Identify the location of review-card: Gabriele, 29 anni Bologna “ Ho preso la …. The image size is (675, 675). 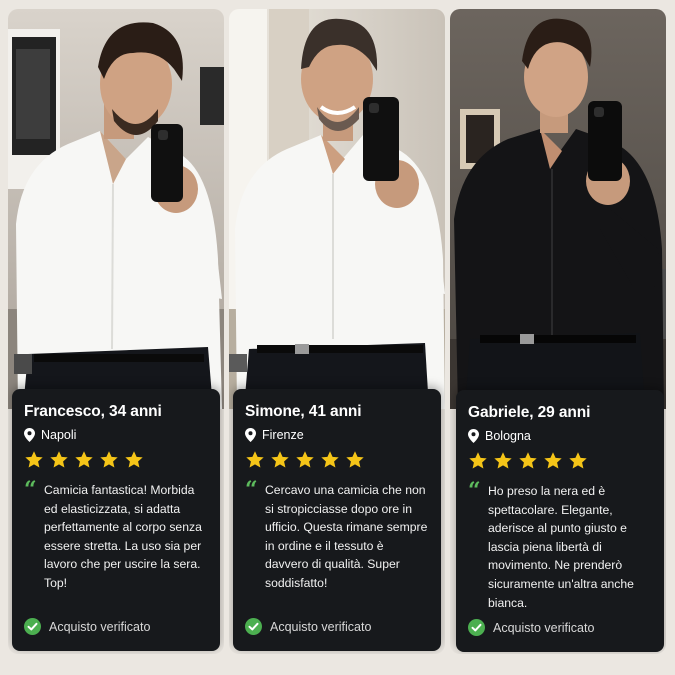
(560, 521).